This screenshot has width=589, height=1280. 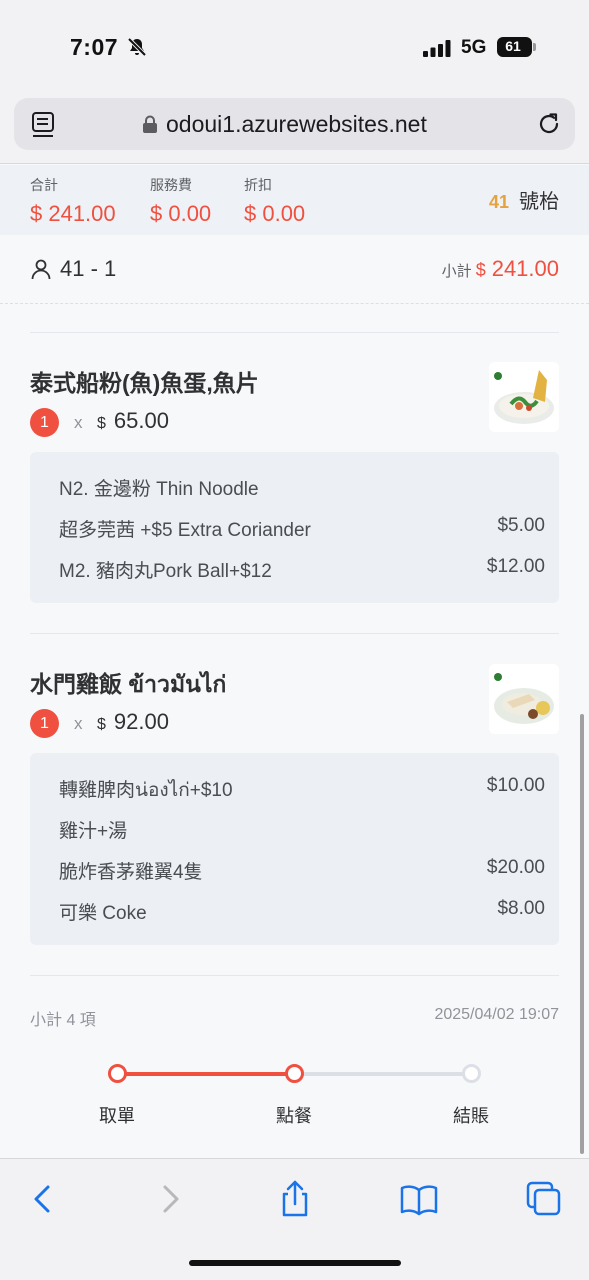 What do you see at coordinates (185, 530) in the screenshot?
I see `option-label: 超多莞茜 +$5 Extra Coriander` at bounding box center [185, 530].